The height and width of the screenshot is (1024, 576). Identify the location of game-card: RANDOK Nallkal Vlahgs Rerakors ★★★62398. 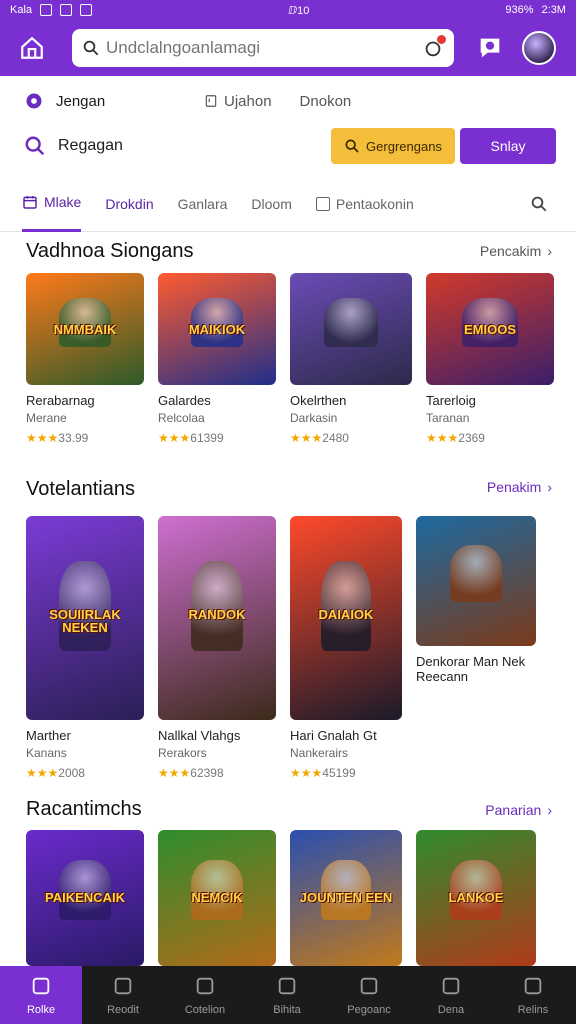
(217, 648).